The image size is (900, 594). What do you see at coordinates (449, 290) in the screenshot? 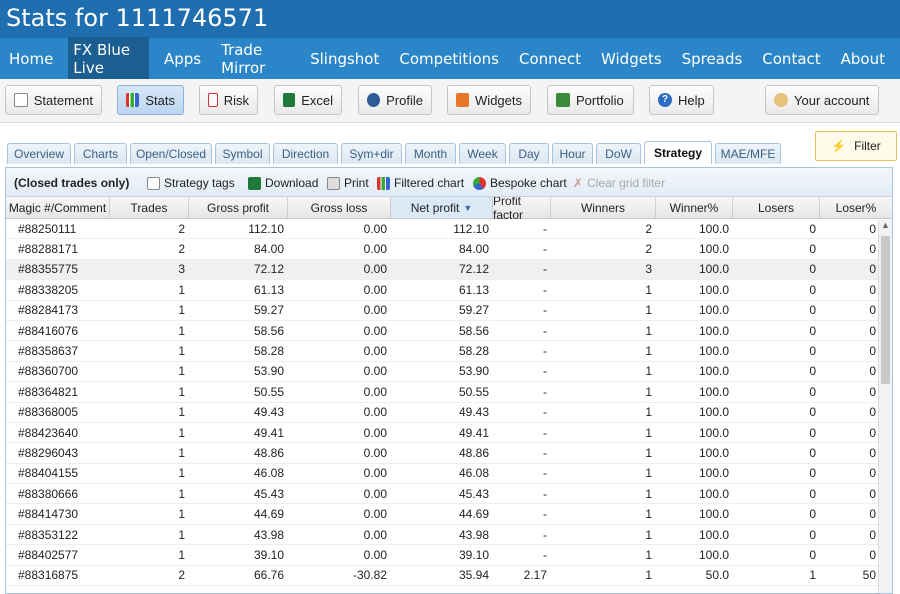
I see `table-row: #88338205 1 61.13 0.00 61.13 - 1 100.0 0 0` at bounding box center [449, 290].